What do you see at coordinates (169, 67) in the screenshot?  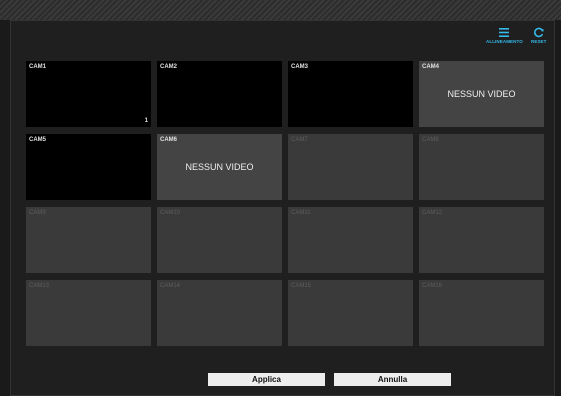 I see `camera-label: CAM2` at bounding box center [169, 67].